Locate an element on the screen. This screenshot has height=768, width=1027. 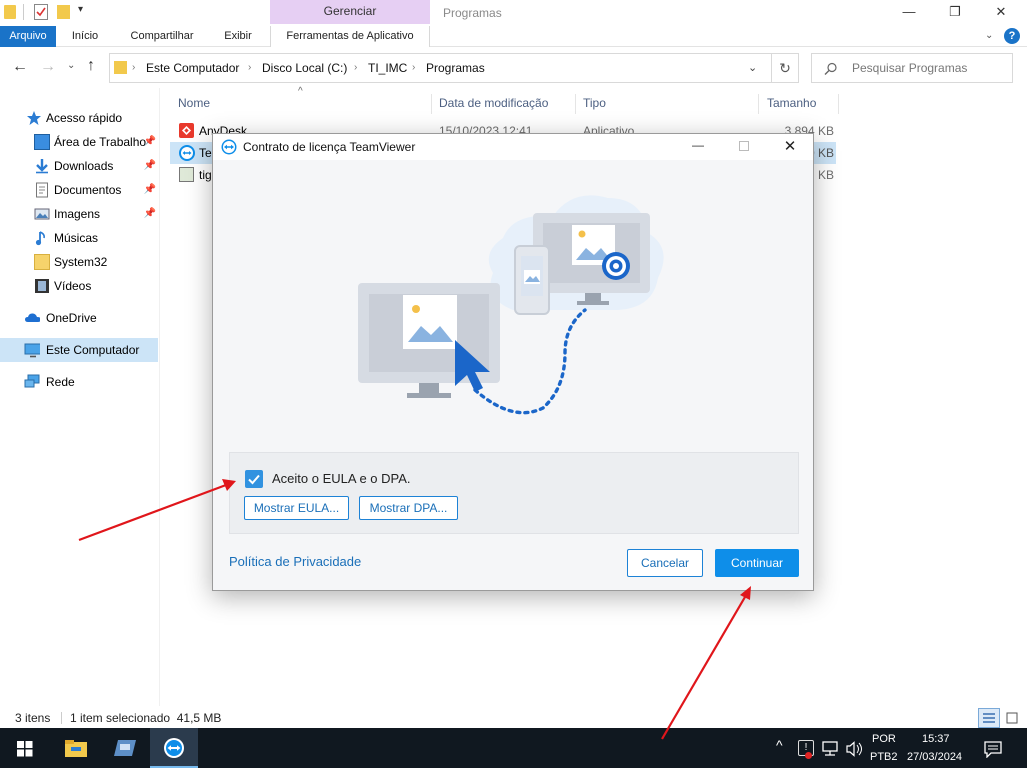
crumb-programas: Programas is located at coordinates (455, 68).